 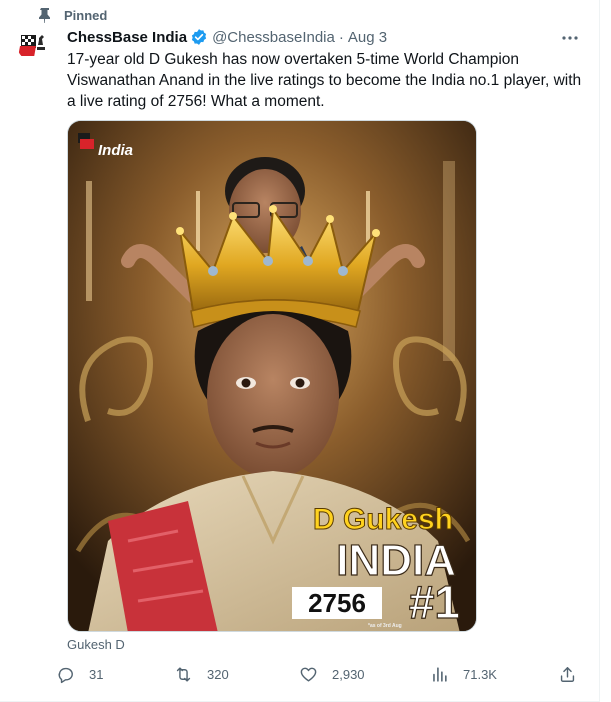 What do you see at coordinates (44, 15) in the screenshot?
I see `pin-icon` at bounding box center [44, 15].